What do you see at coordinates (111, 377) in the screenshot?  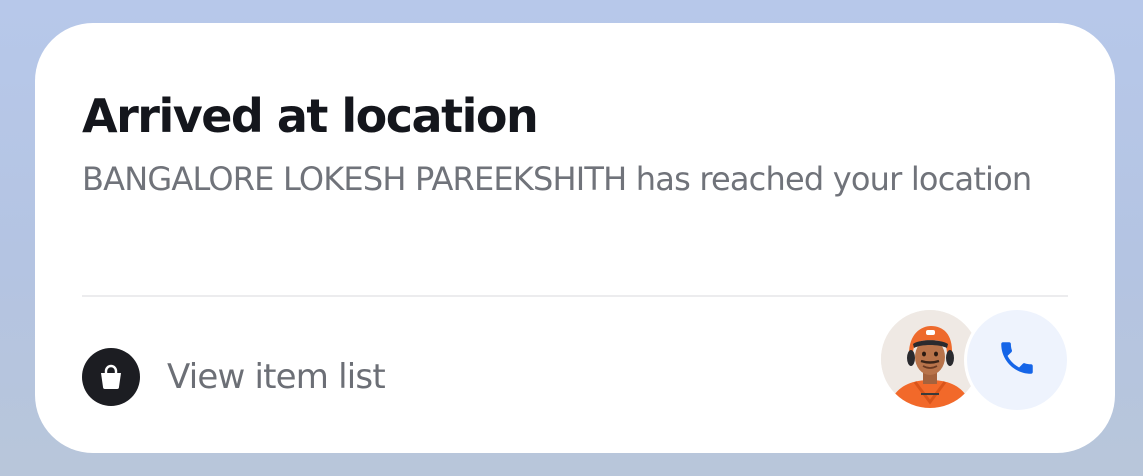 I see `shopping-bag-icon` at bounding box center [111, 377].